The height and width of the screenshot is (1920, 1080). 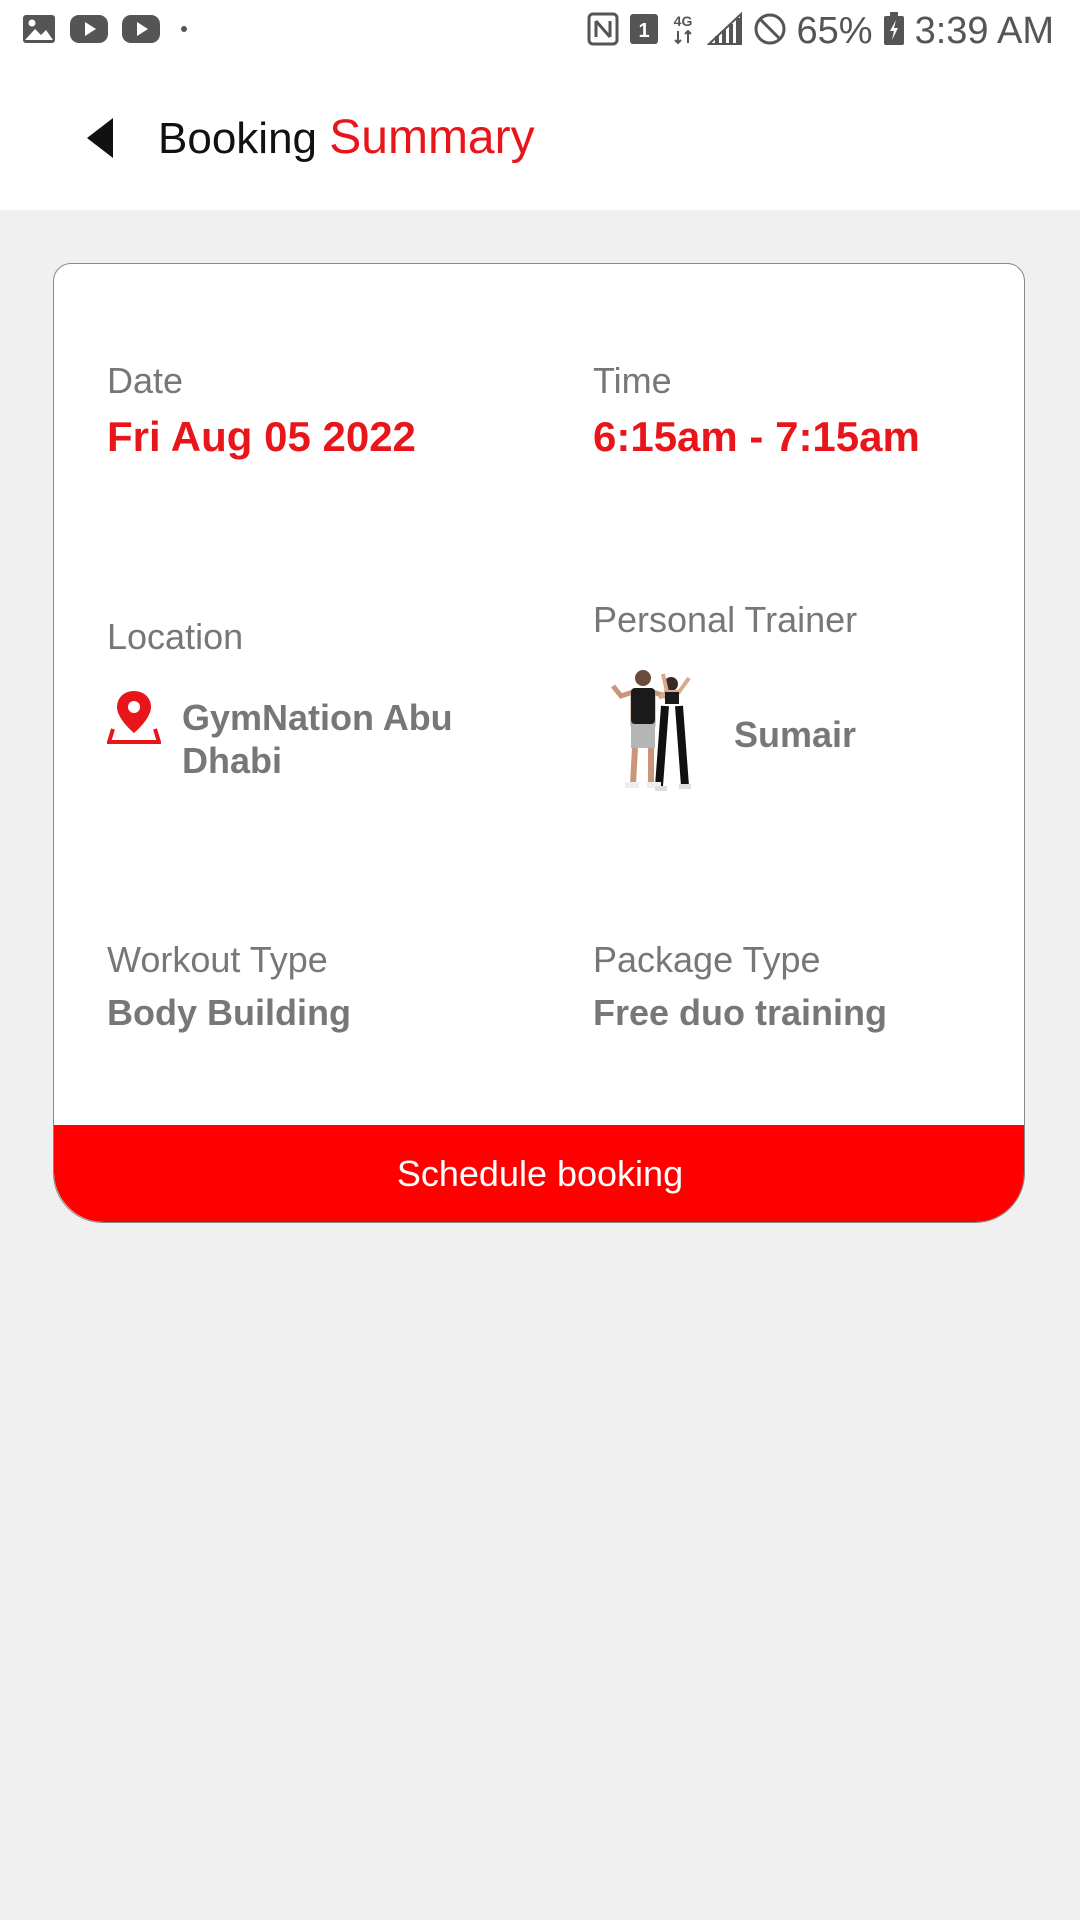 I want to click on page-title: Booking Summary, so click(x=346, y=138).